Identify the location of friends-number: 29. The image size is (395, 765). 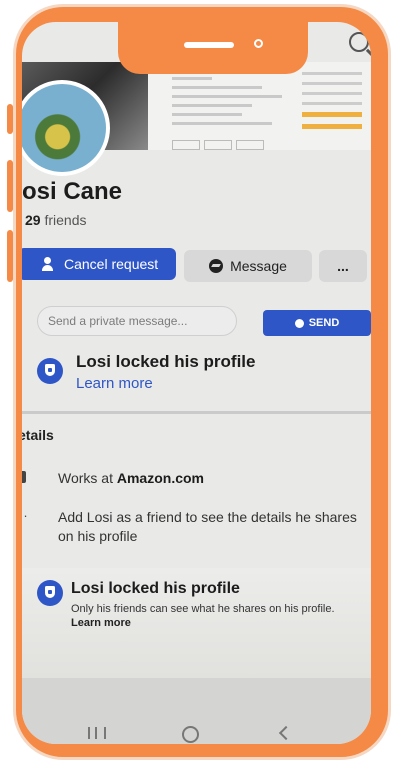
(33, 220).